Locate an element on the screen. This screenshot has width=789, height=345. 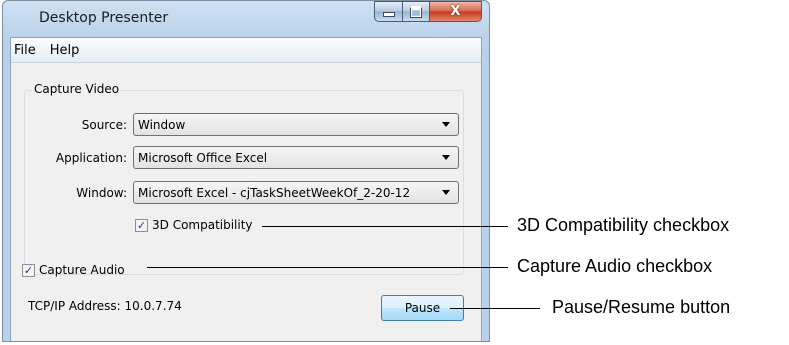
close-button: X is located at coordinates (455, 11).